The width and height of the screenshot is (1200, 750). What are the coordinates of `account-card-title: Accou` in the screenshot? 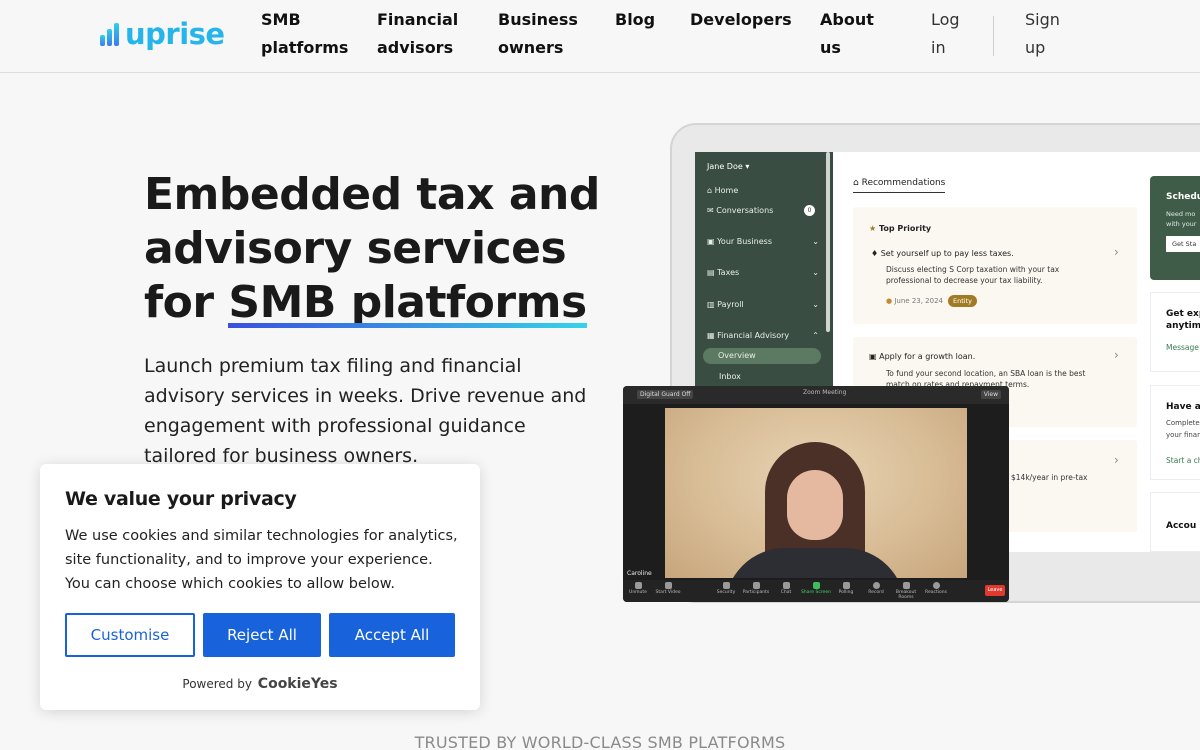 It's located at (1181, 526).